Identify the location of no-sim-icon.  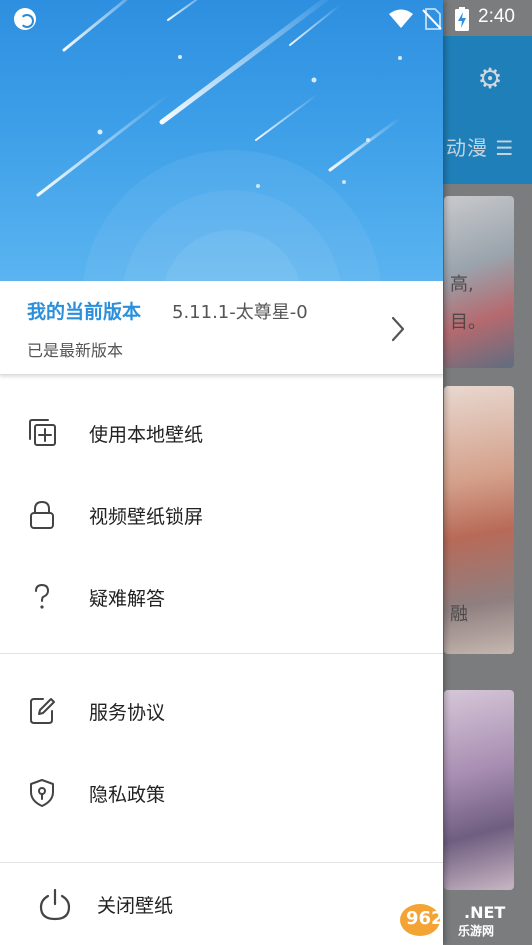
(432, 19).